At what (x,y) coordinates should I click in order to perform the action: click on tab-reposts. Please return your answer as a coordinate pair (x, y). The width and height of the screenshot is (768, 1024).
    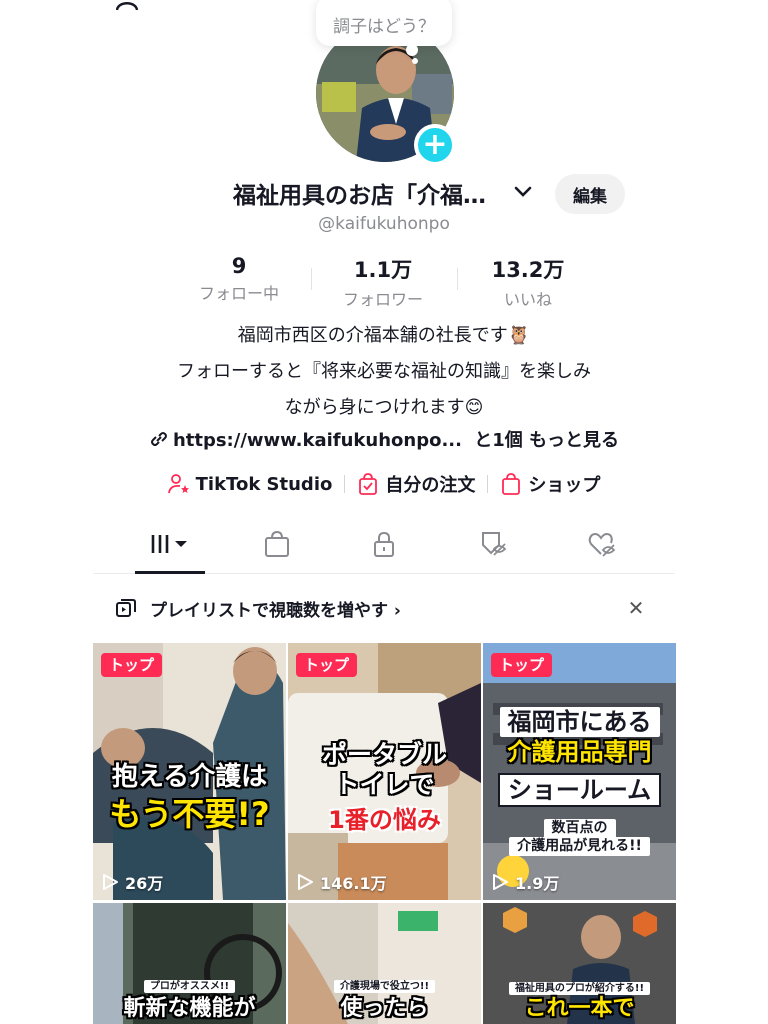
    Looking at the image, I should click on (493, 544).